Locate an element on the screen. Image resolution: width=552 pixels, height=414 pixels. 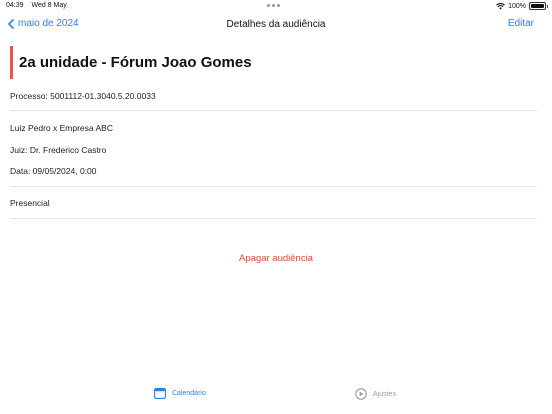
wifi-icon is located at coordinates (500, 5).